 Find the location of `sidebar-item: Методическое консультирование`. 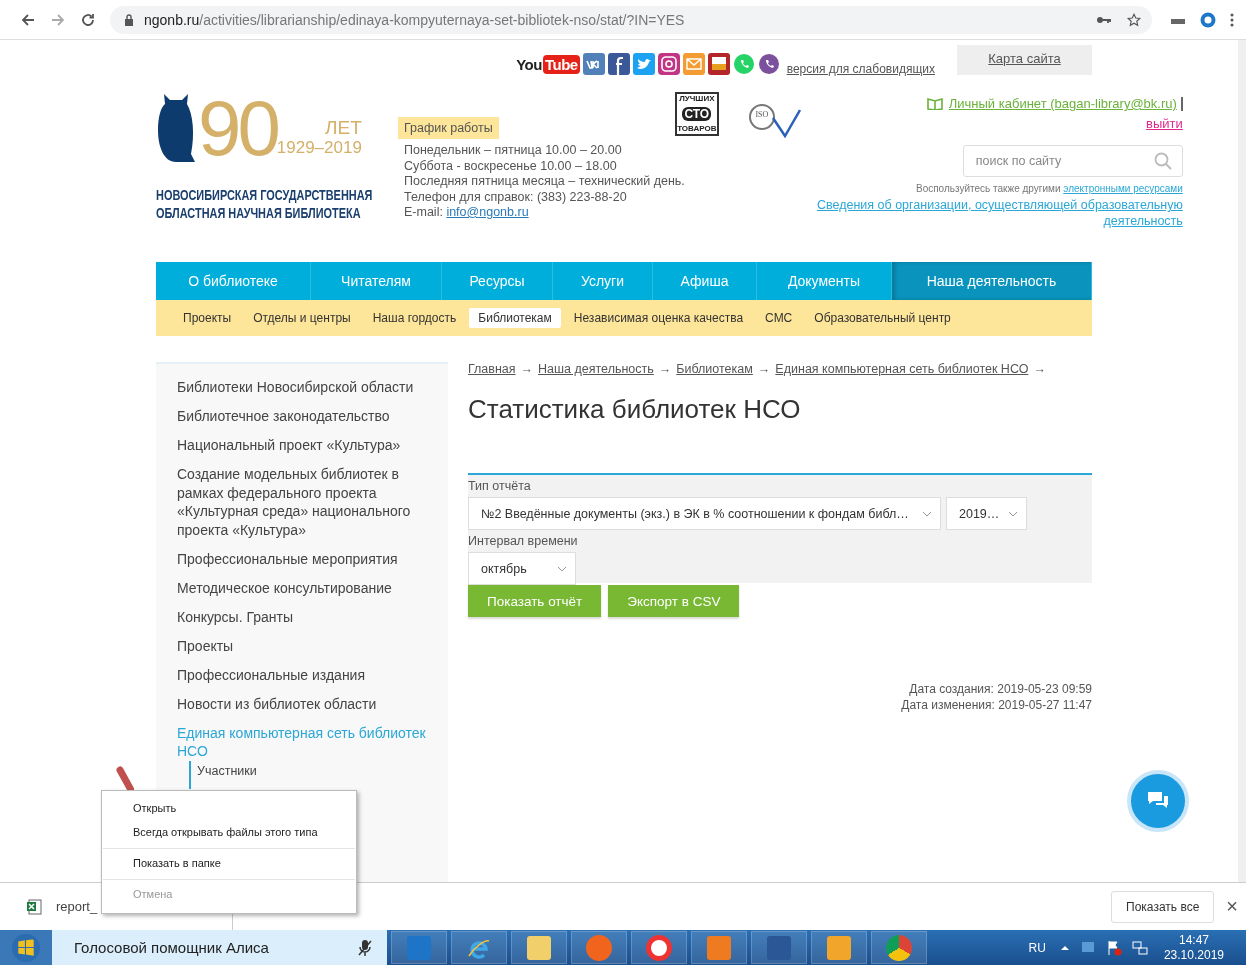

sidebar-item: Методическое консультирование is located at coordinates (302, 587).